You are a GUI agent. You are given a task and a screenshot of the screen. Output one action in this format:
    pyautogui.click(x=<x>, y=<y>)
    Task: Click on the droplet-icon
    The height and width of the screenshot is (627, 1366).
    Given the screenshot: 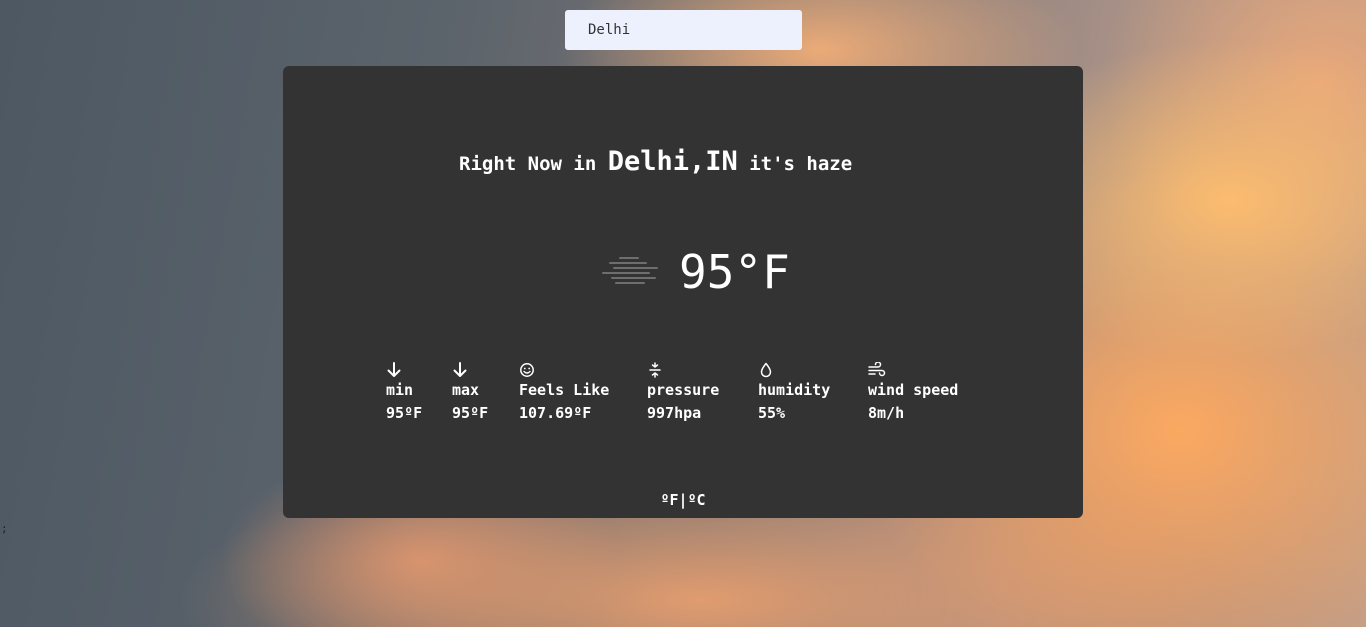 What is the action you would take?
    pyautogui.click(x=766, y=370)
    